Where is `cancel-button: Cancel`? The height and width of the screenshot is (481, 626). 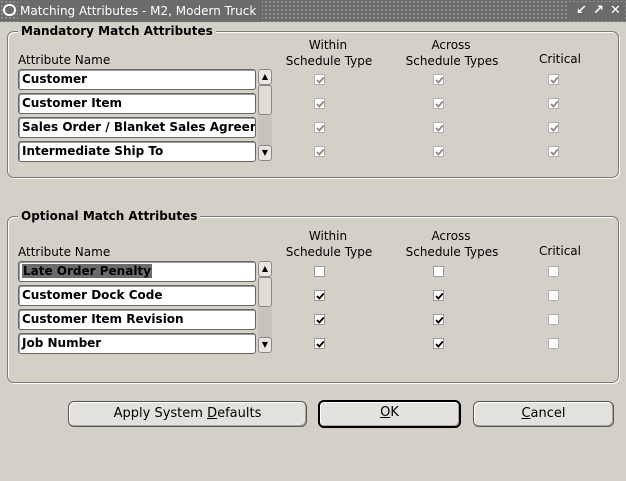
cancel-button: Cancel is located at coordinates (543, 414).